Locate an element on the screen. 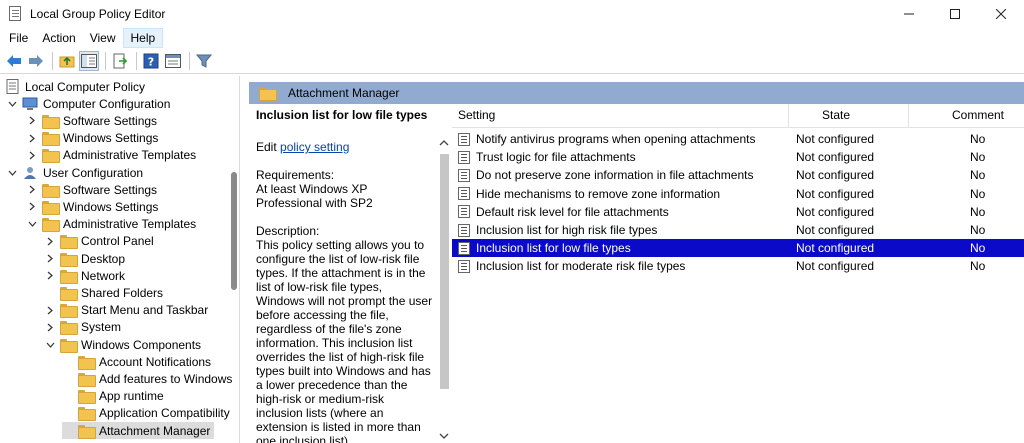 The image size is (1024, 443). tree-item: Account Notifications is located at coordinates (136, 361).